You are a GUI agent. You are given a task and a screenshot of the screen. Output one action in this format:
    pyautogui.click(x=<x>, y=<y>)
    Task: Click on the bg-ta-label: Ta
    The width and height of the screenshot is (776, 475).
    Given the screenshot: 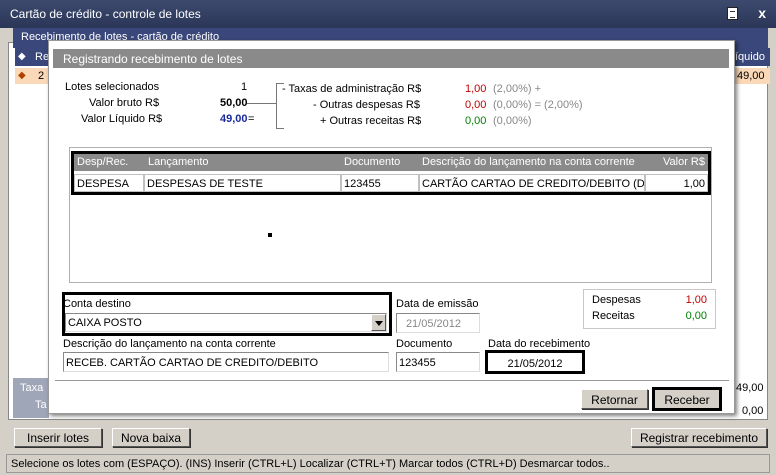 What is the action you would take?
    pyautogui.click(x=41, y=405)
    